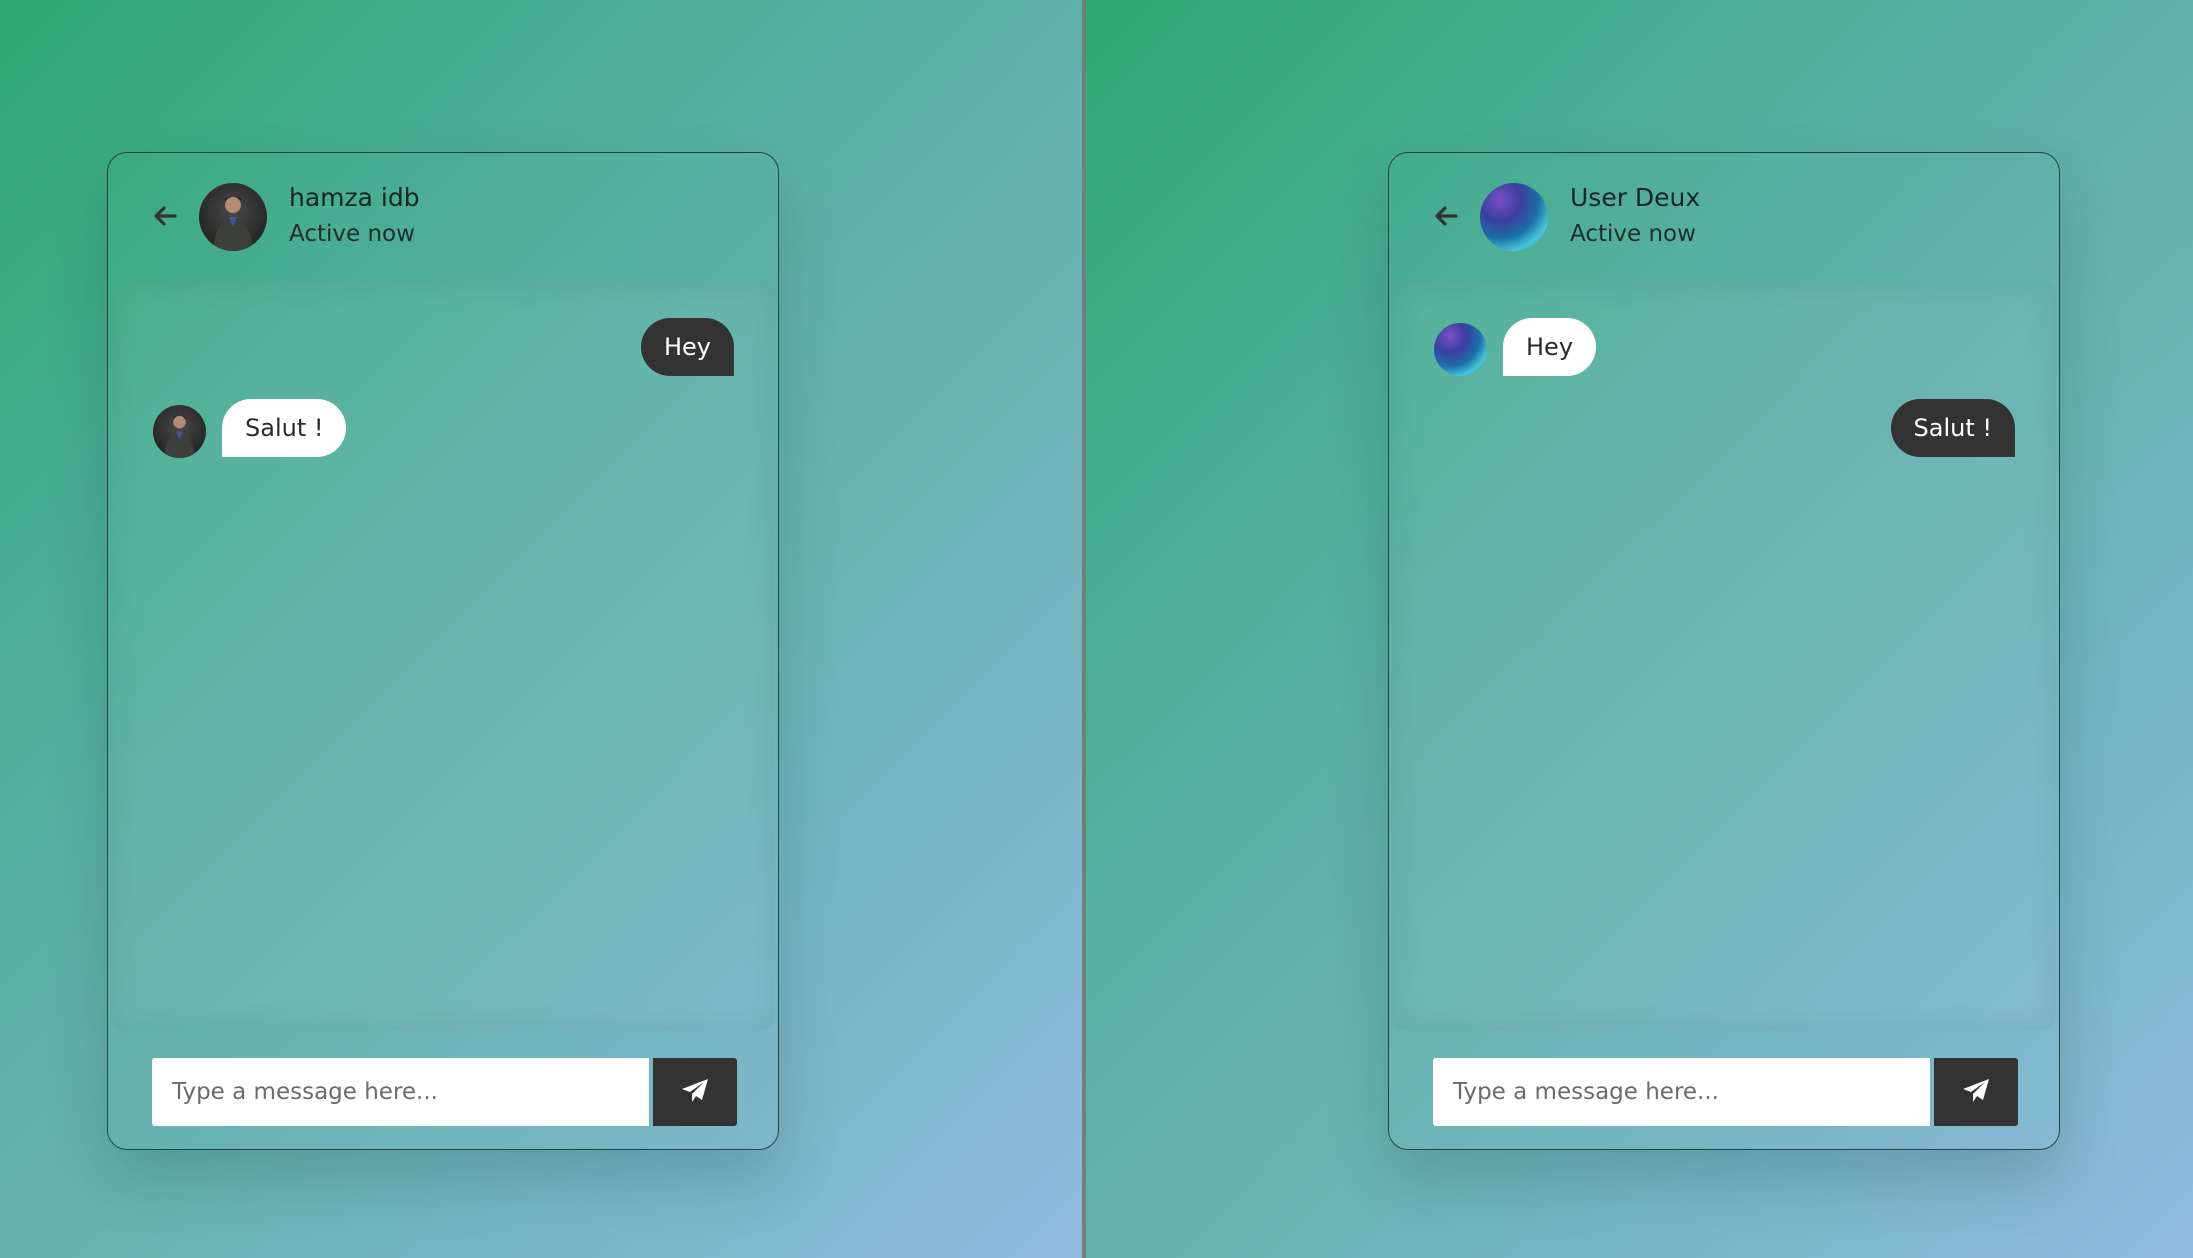 Image resolution: width=2193 pixels, height=1258 pixels. What do you see at coordinates (1550, 347) in the screenshot?
I see `incoming-message: Hey` at bounding box center [1550, 347].